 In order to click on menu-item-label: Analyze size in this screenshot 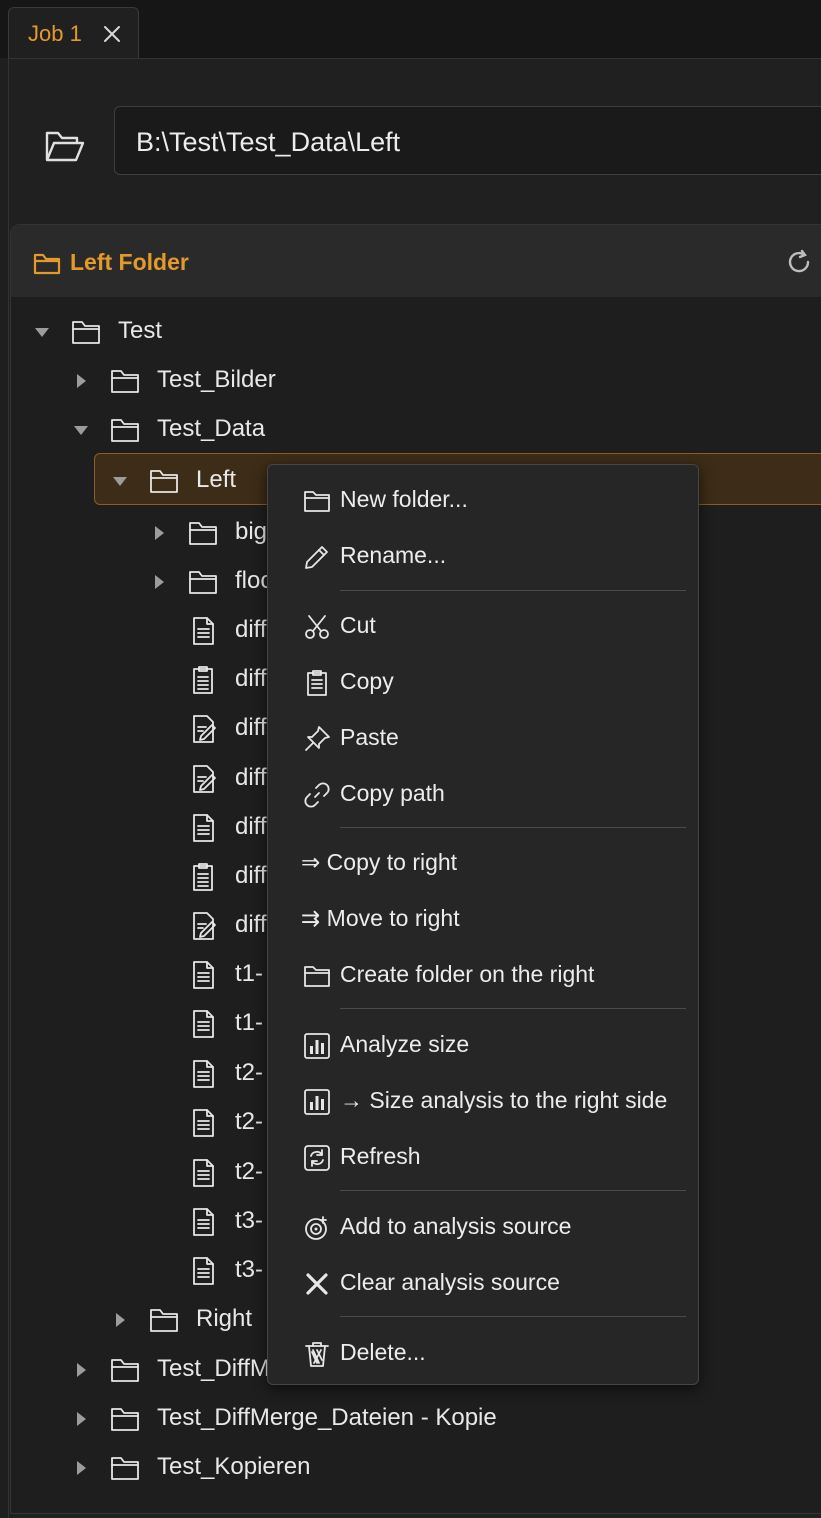, I will do `click(405, 1044)`.